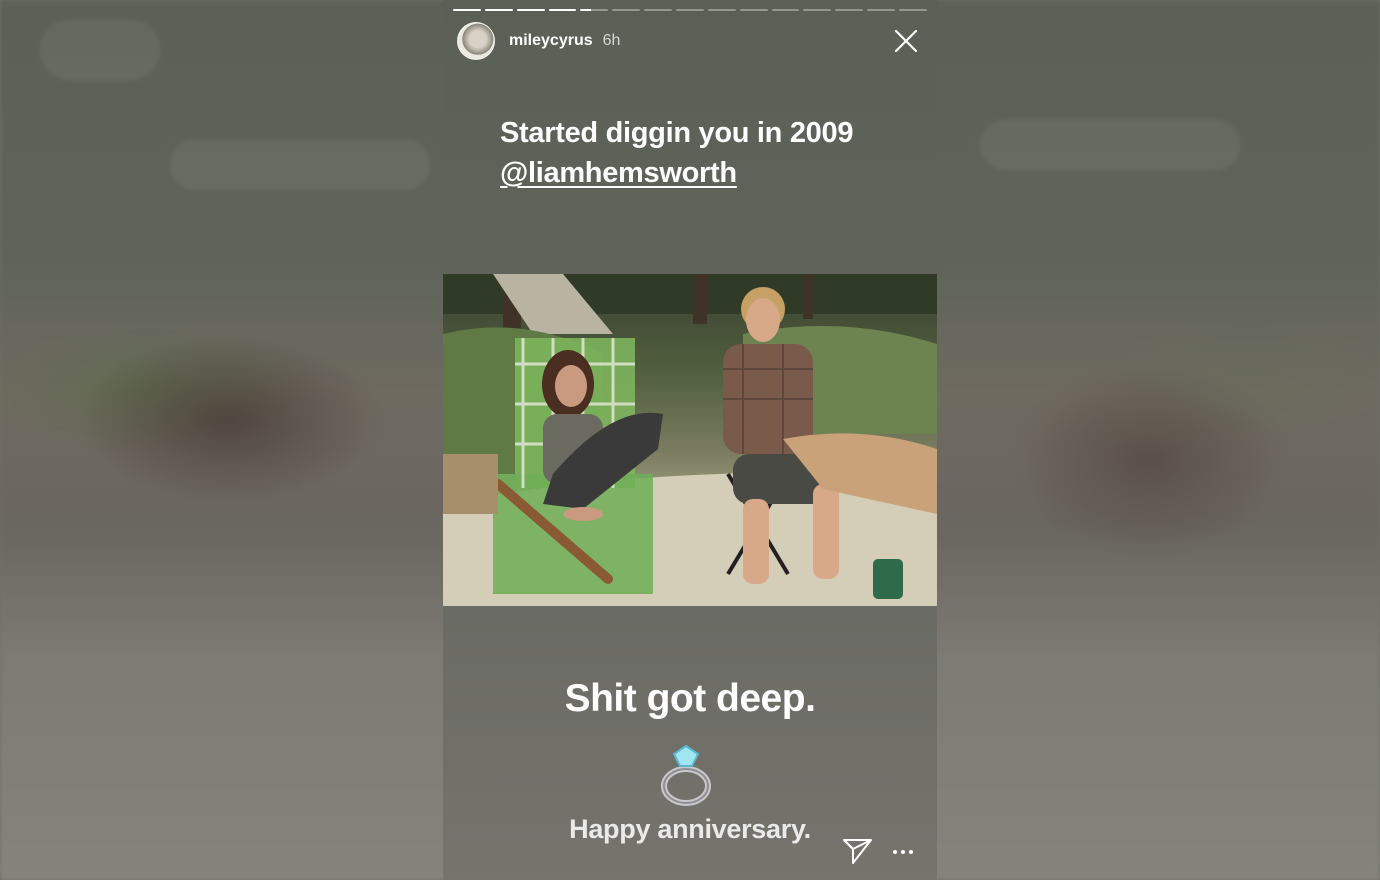  I want to click on username: mileycyrus, so click(551, 41).